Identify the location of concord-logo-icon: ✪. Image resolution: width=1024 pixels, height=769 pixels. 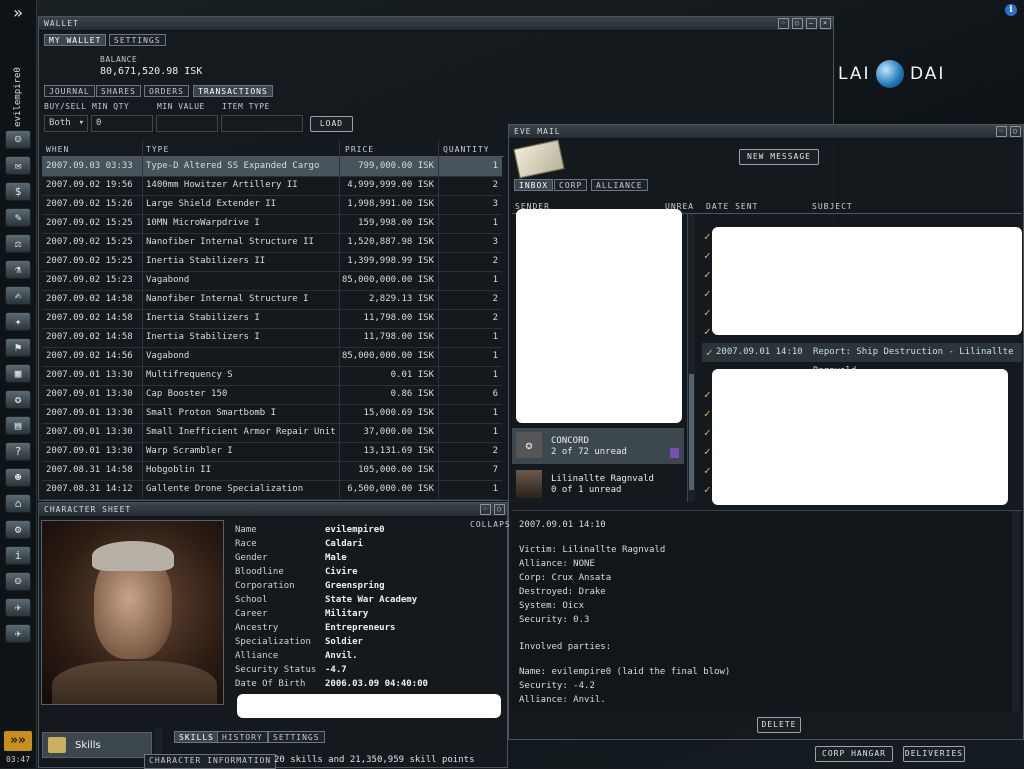
(529, 445).